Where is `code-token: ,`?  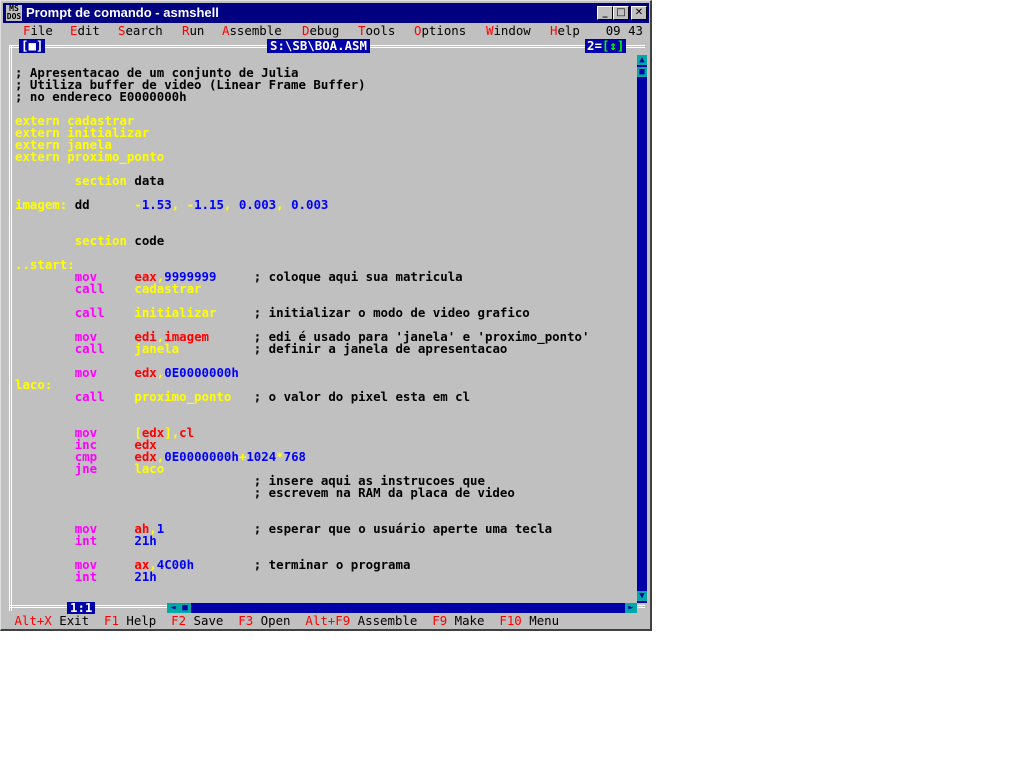
code-token: , is located at coordinates (231, 204).